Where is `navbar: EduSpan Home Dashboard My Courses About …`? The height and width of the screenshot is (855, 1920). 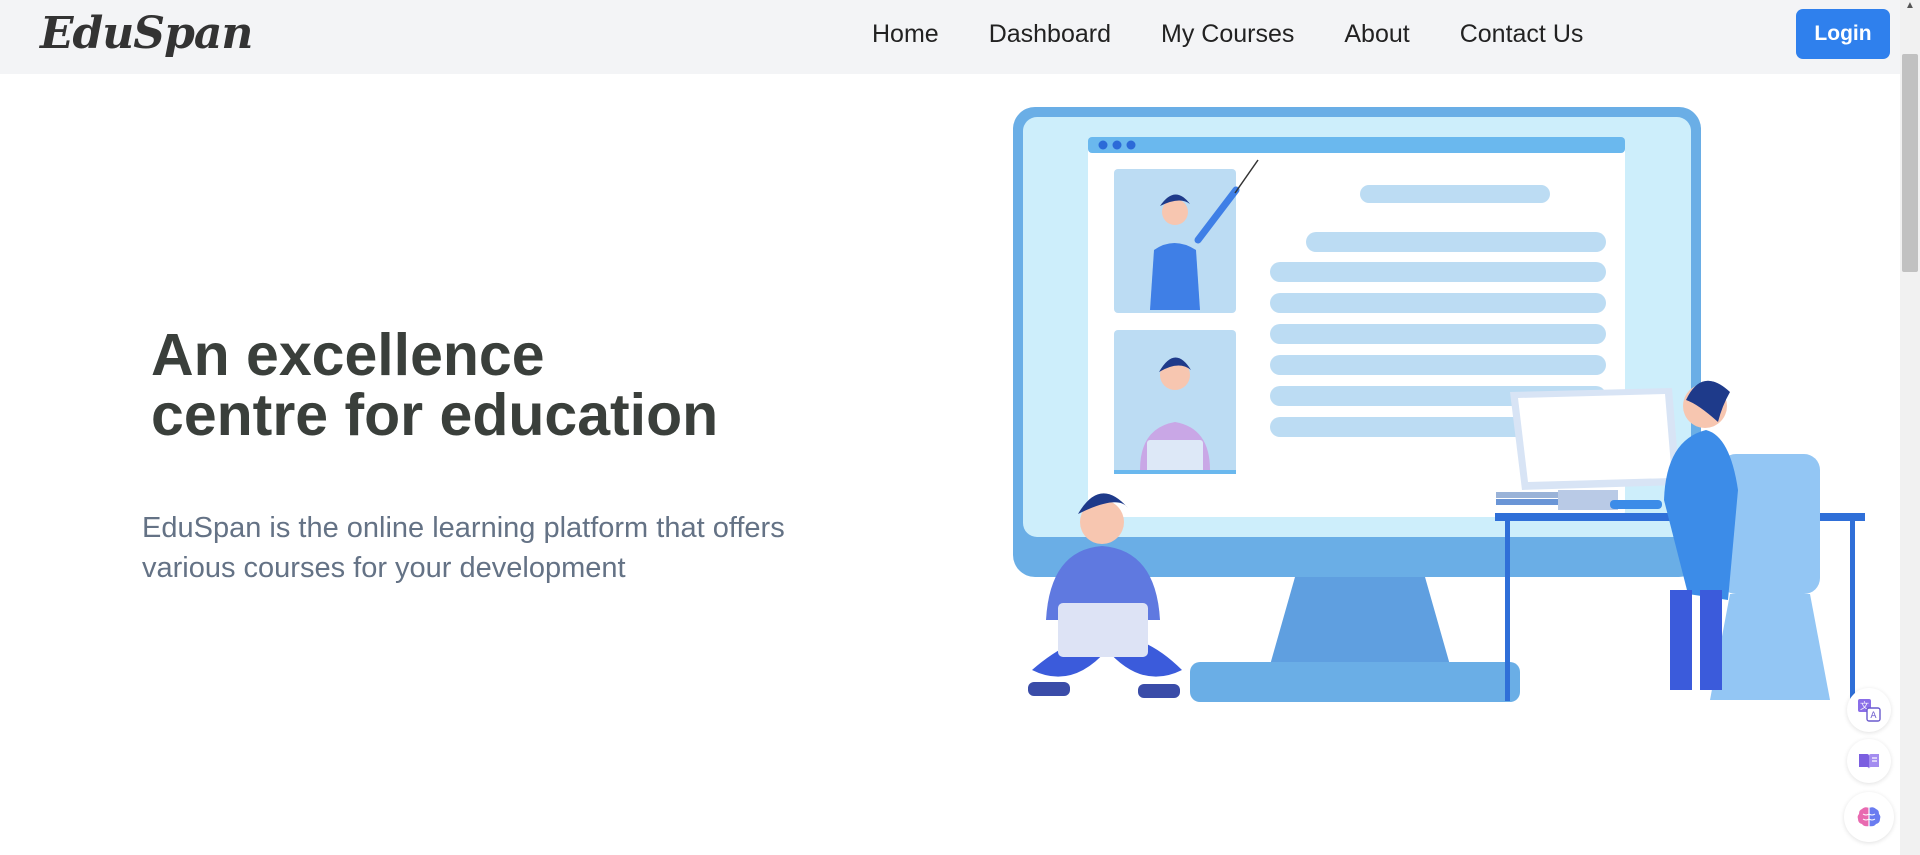 navbar: EduSpan Home Dashboard My Courses About … is located at coordinates (950, 37).